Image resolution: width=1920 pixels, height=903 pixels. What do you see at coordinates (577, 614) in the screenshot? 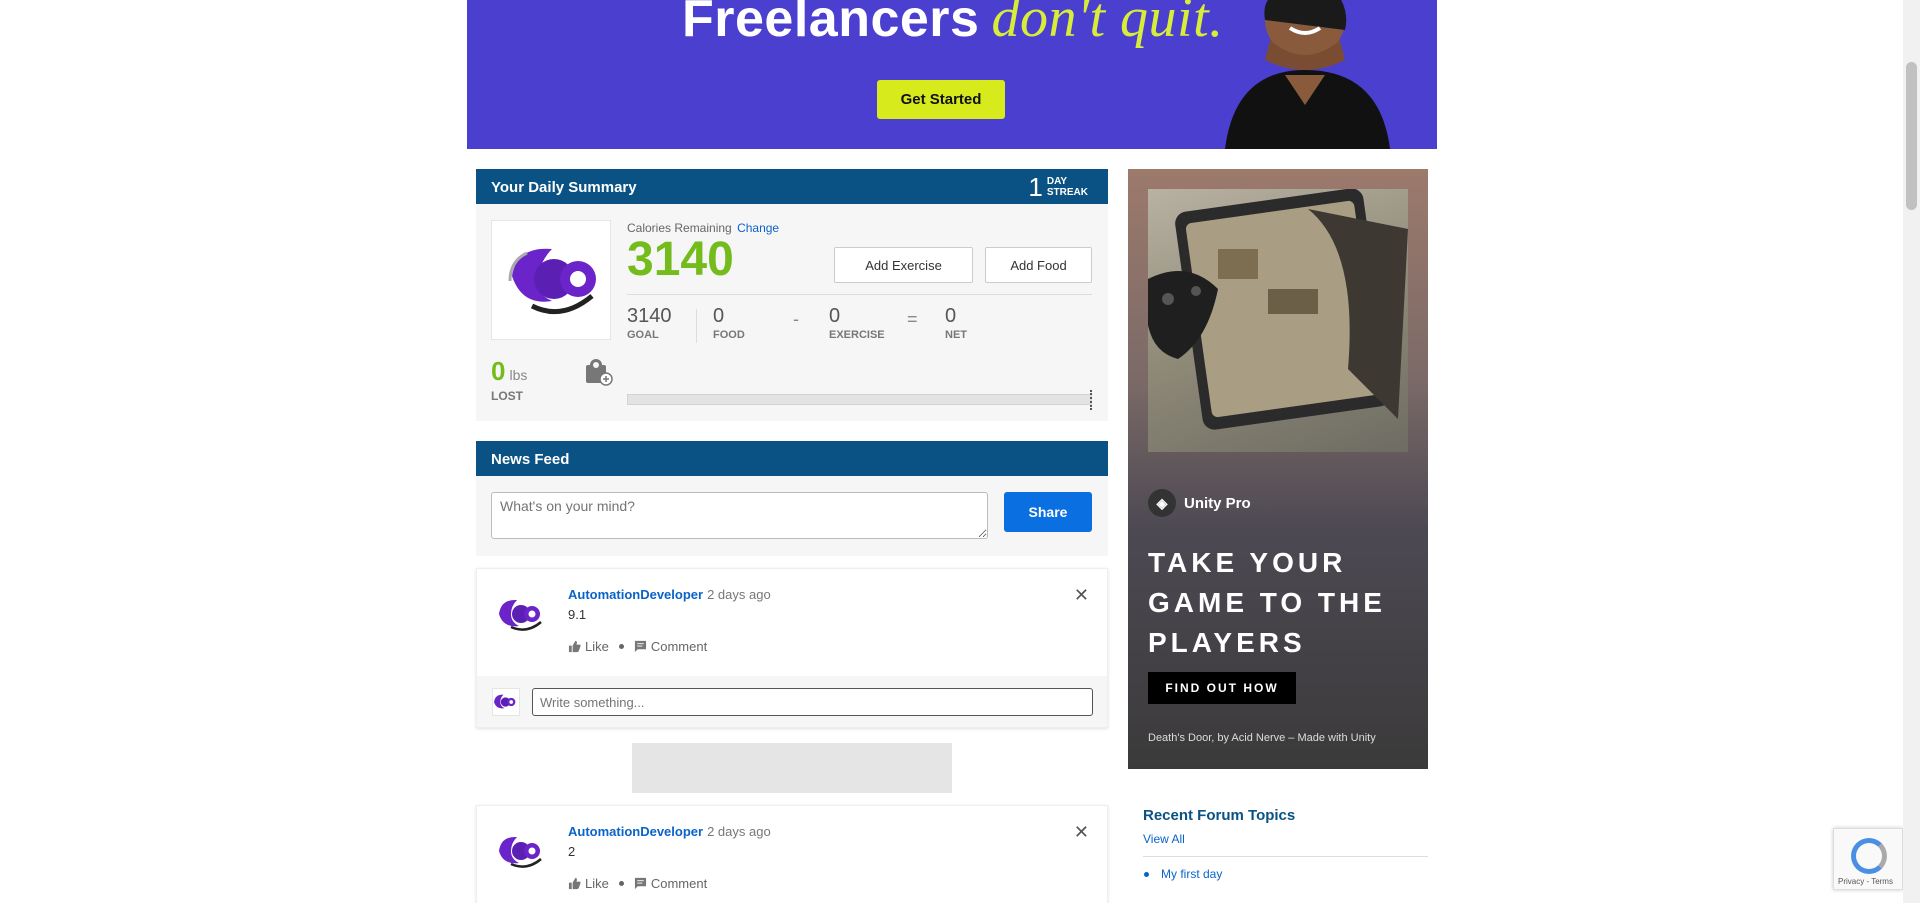
I see `post-content: 9.1` at bounding box center [577, 614].